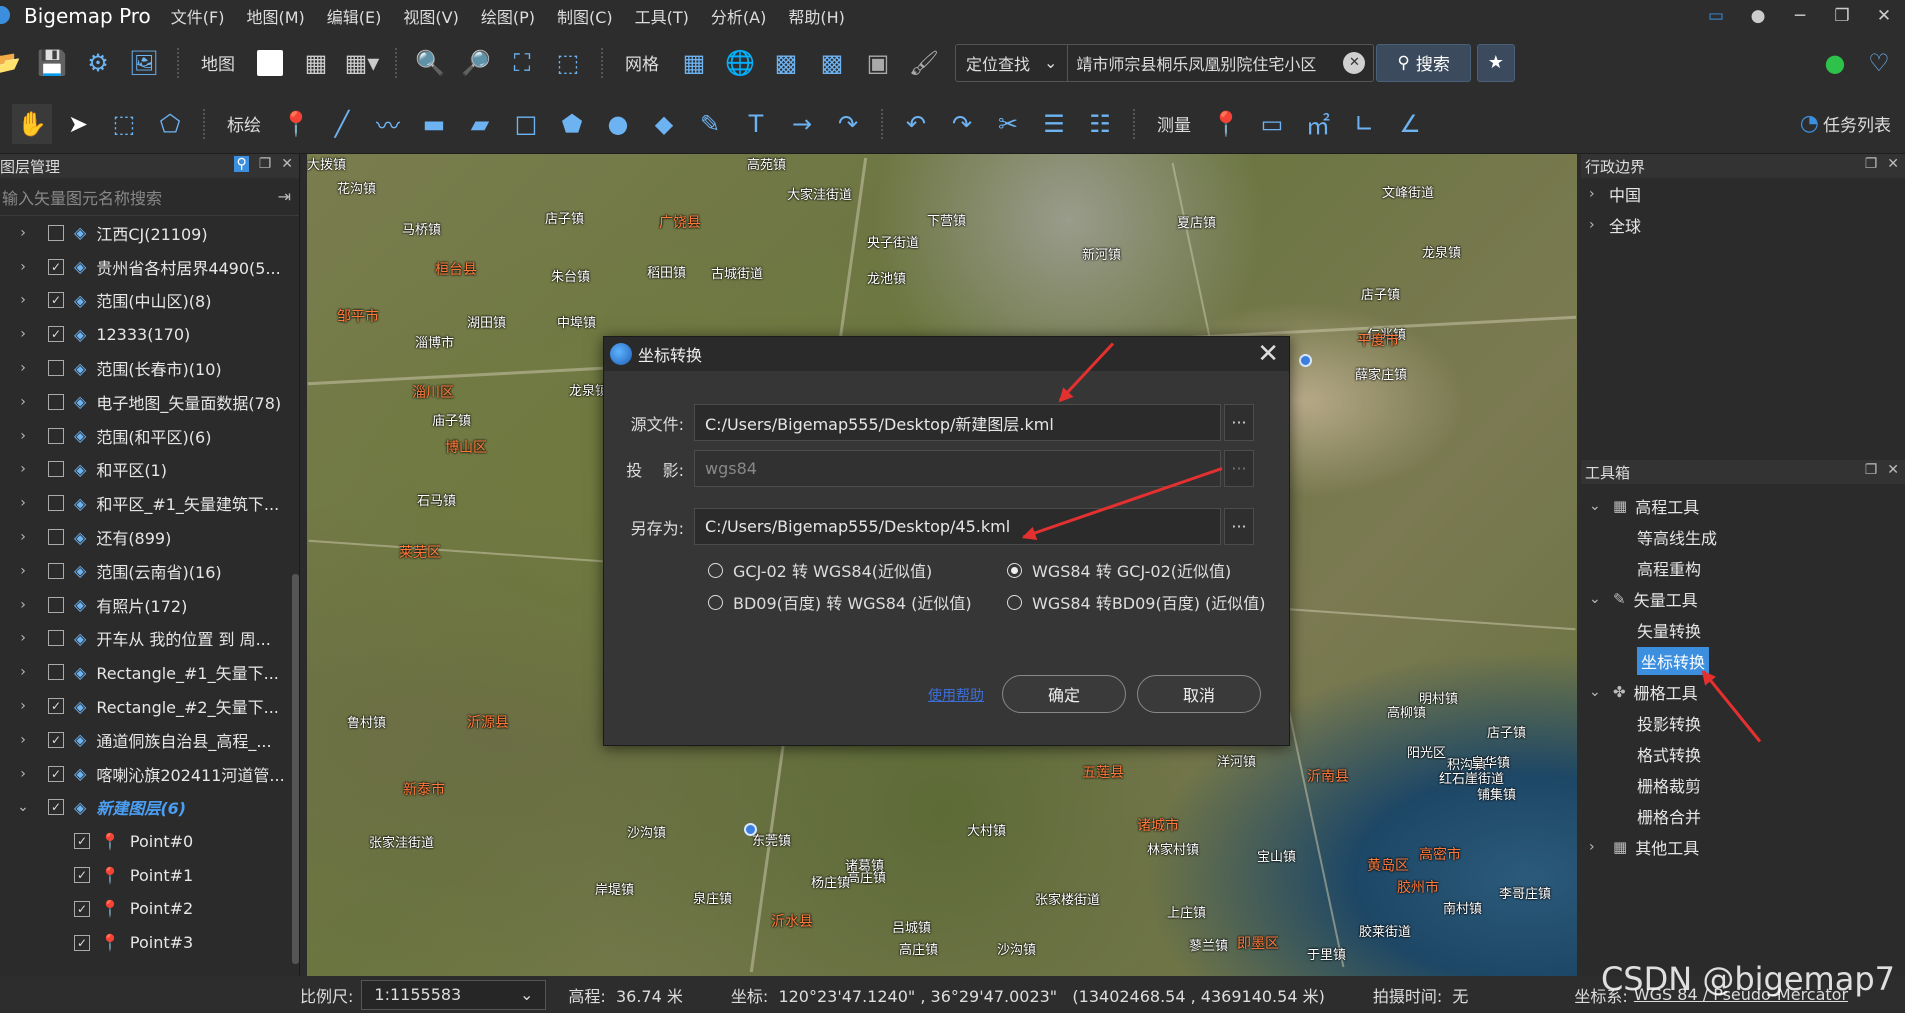 Image resolution: width=1905 pixels, height=1013 pixels. Describe the element at coordinates (1716, 16) in the screenshot. I see `message-icon: ▭` at that location.